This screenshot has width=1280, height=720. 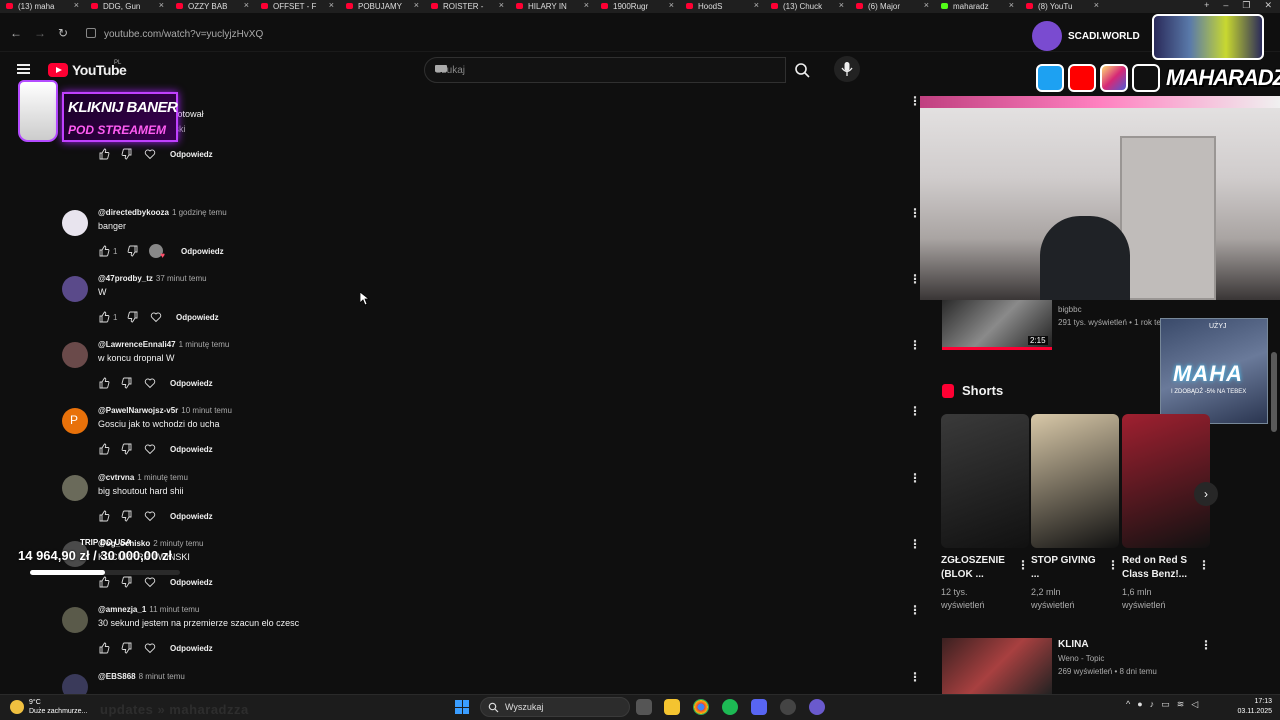 I want to click on browser-tab: HILARY IN ×, so click(x=552, y=6).